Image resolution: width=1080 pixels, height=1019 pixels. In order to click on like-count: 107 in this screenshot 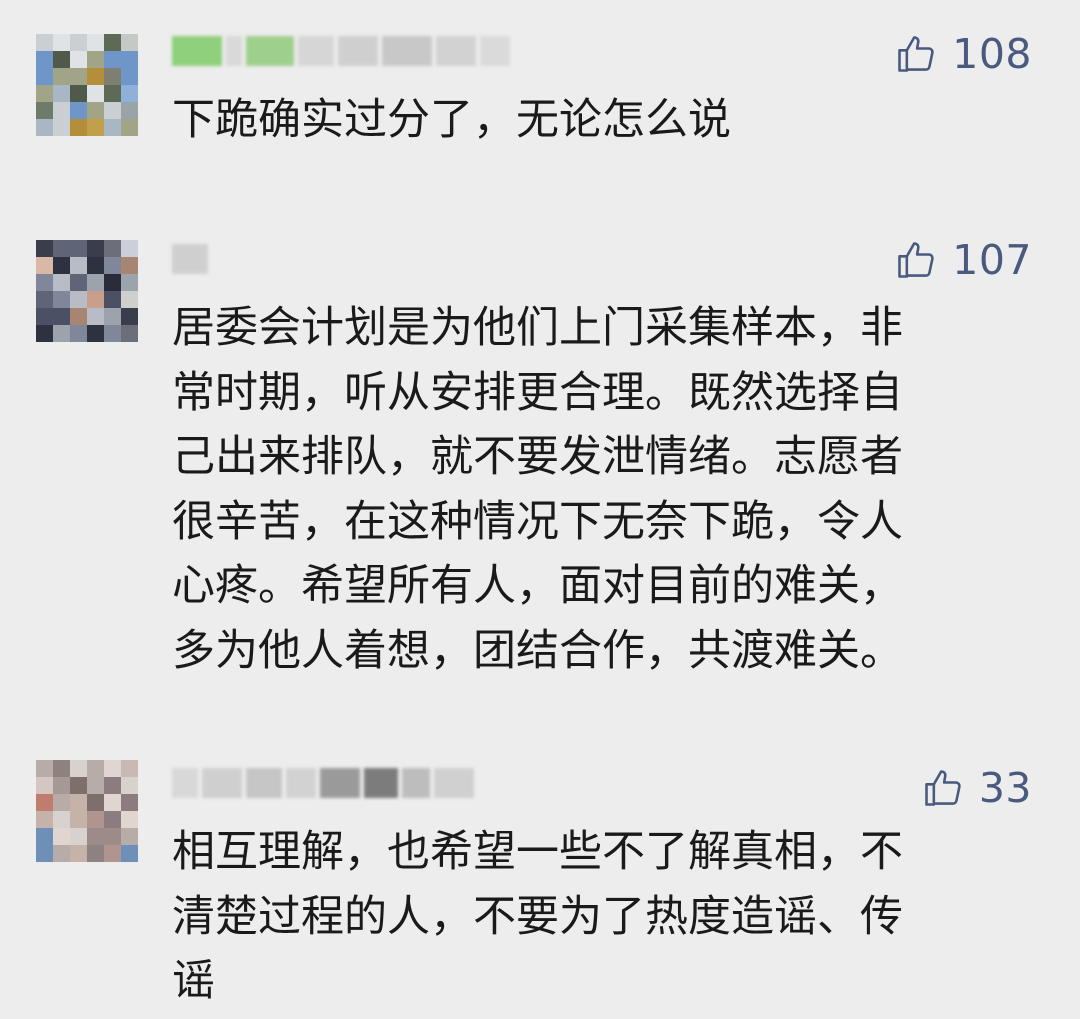, I will do `click(992, 260)`.